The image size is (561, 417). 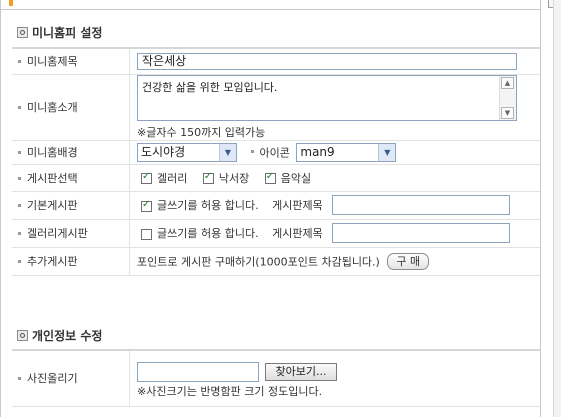 I want to click on label-cell: 미니홈제목, so click(x=71, y=62).